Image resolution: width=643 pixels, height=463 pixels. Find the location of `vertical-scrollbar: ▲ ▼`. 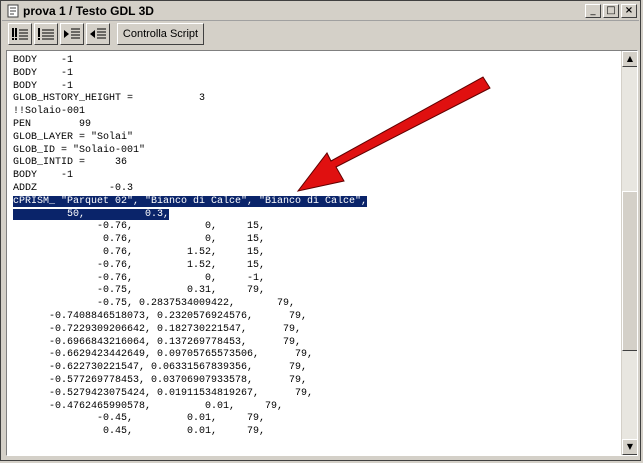

vertical-scrollbar: ▲ ▼ is located at coordinates (629, 253).